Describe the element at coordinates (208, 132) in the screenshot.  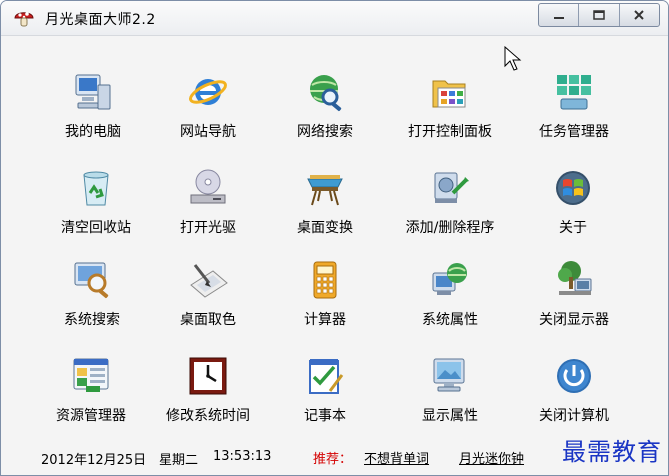
I see `tool-label: 网站导航` at that location.